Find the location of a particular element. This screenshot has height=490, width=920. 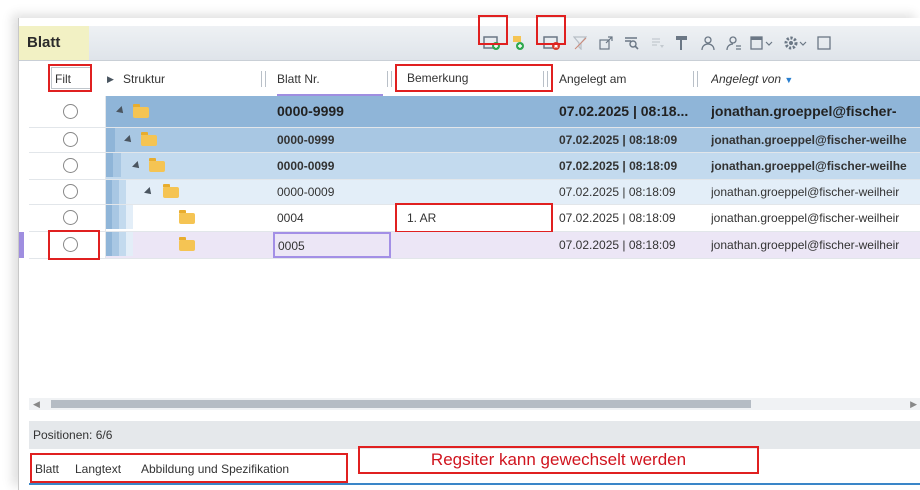

horizontal-scrollbar: ◀ ▶ is located at coordinates (474, 404).